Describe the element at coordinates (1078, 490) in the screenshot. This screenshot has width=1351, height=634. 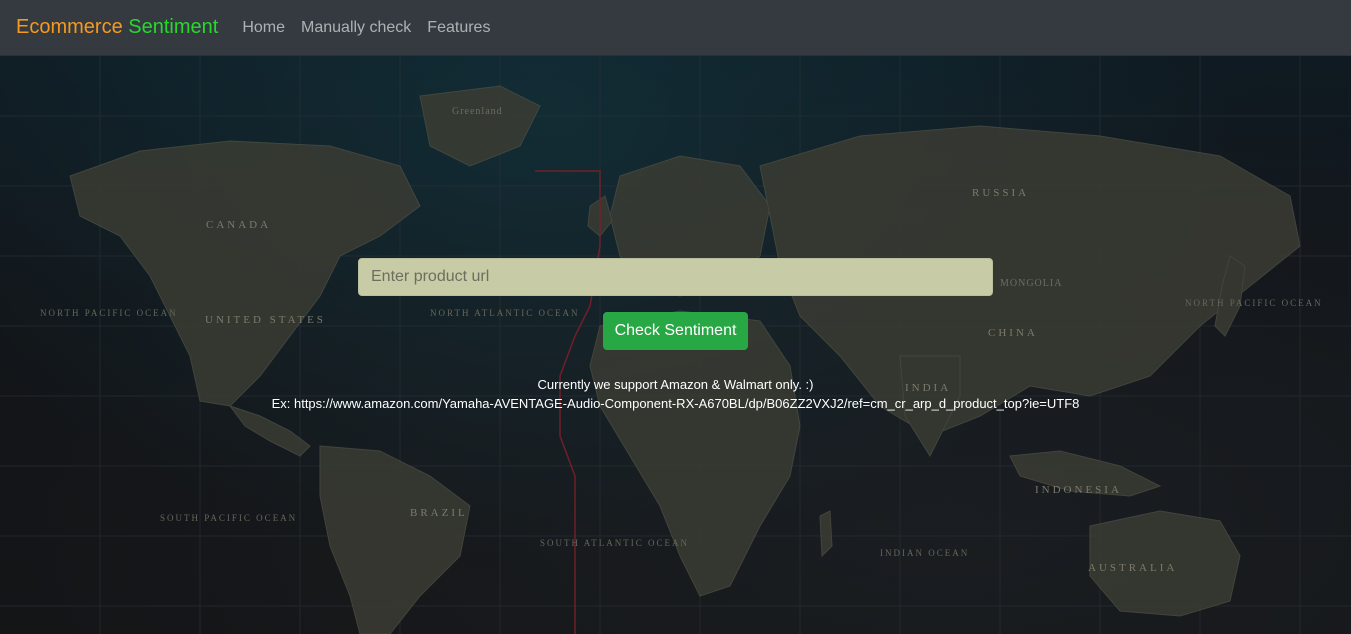
I see `map-label-indonesia: INDONESIA` at that location.